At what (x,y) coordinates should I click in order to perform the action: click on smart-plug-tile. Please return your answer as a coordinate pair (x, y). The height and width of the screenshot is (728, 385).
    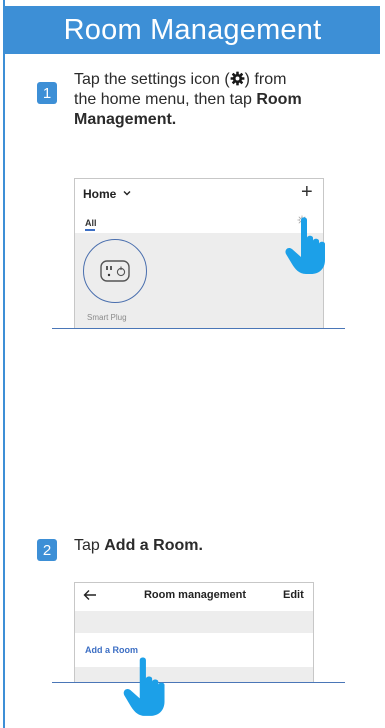
    Looking at the image, I should click on (115, 271).